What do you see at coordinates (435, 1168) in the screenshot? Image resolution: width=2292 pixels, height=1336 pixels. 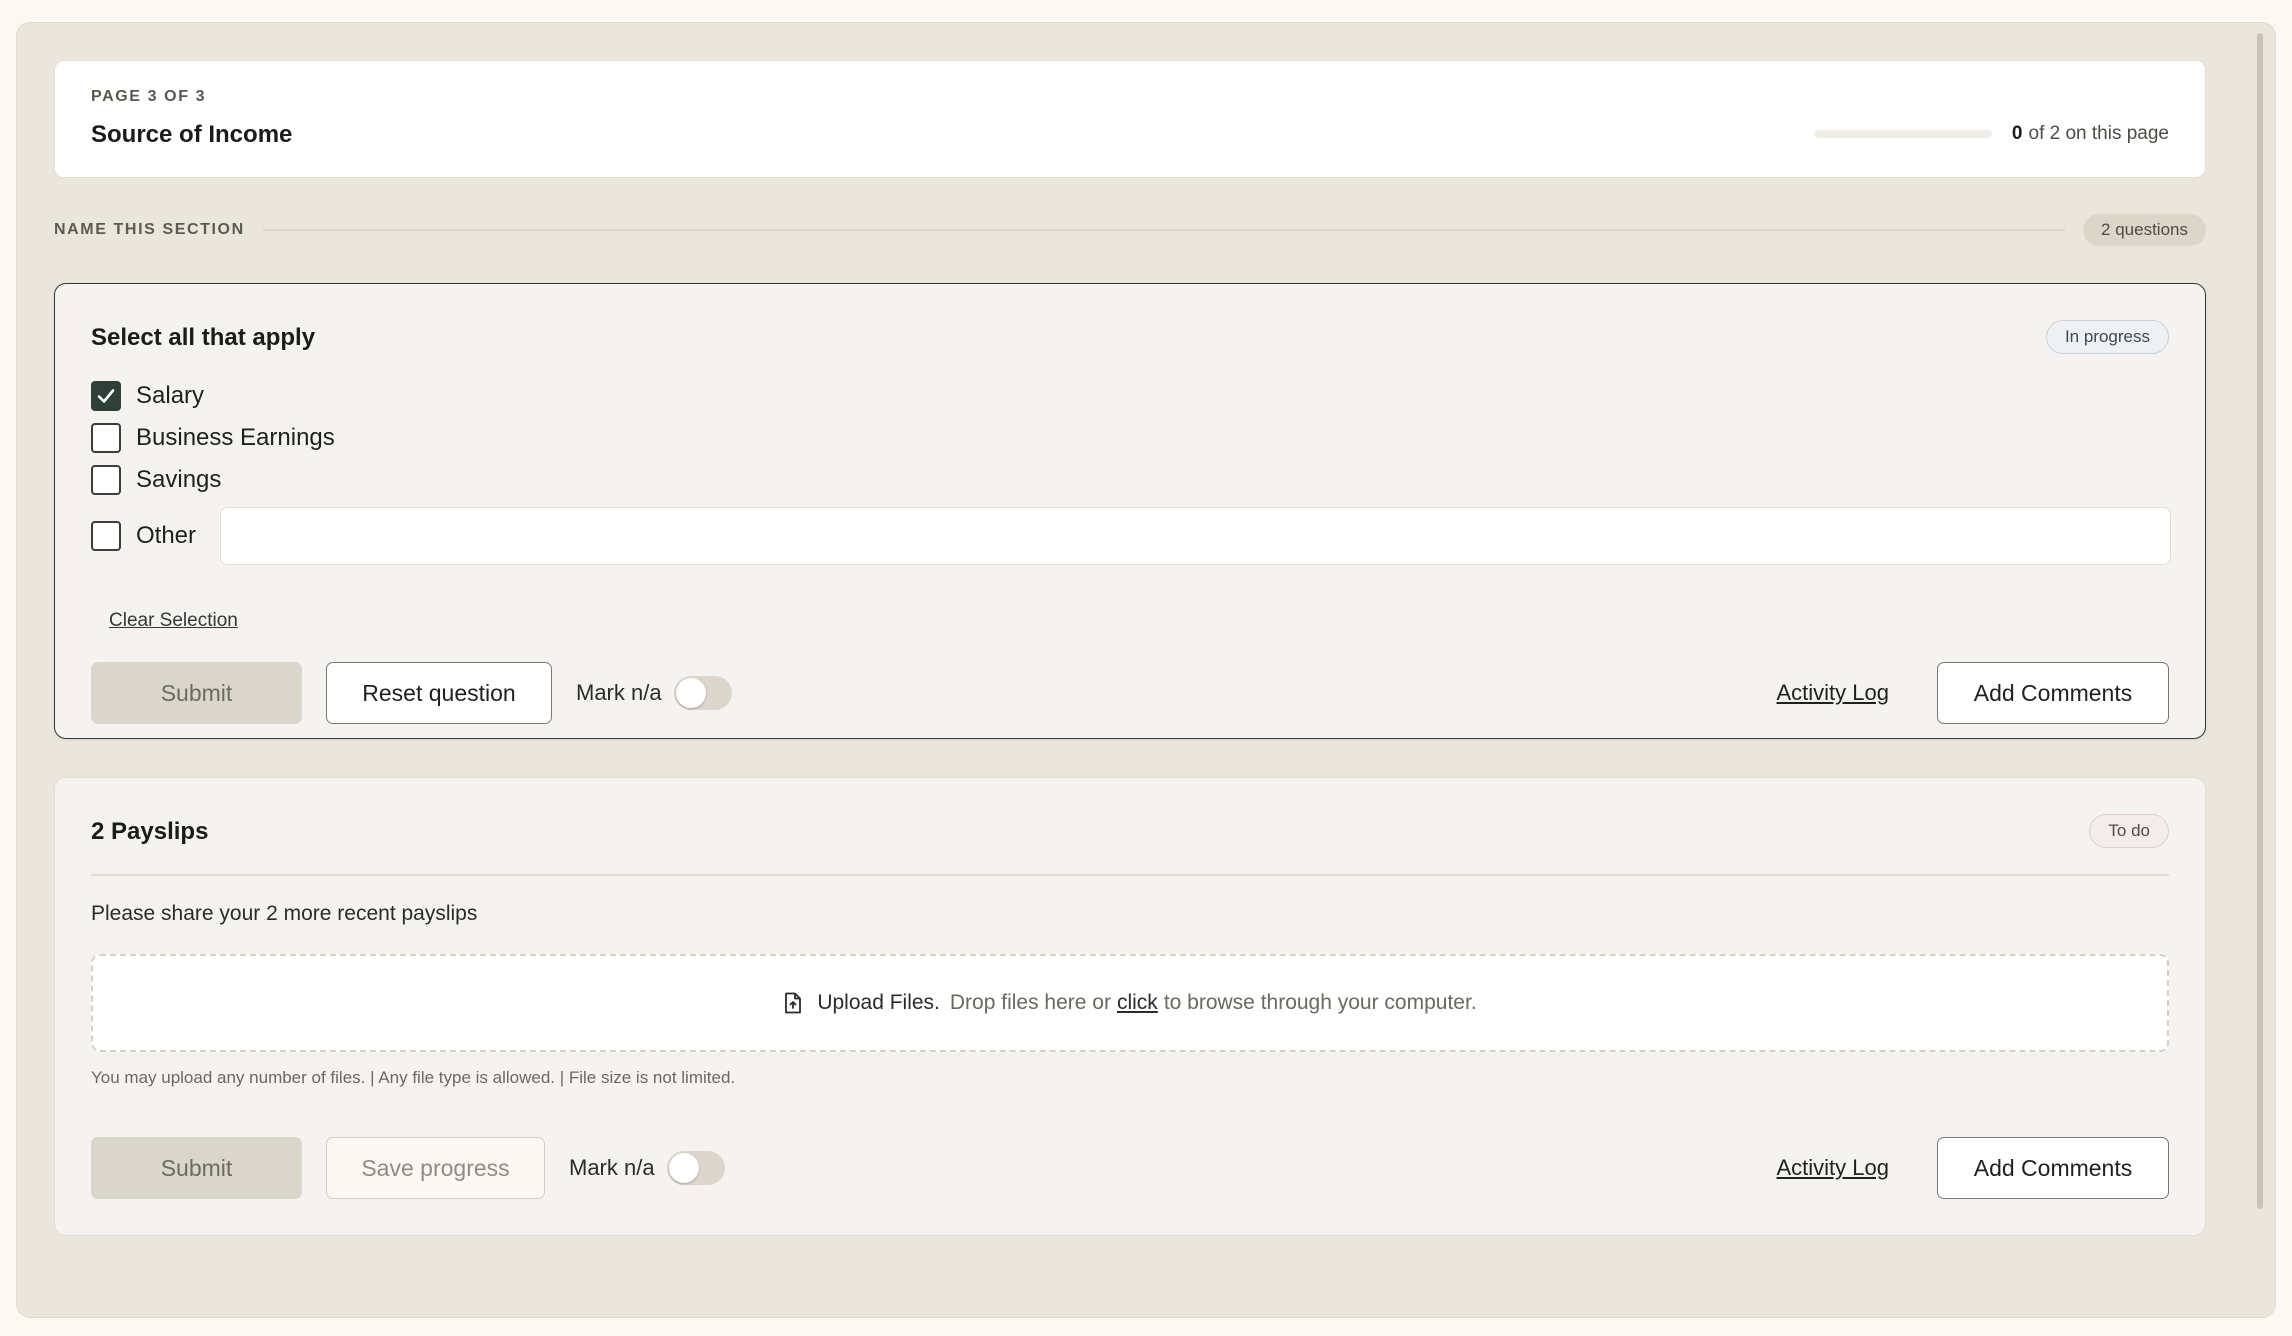 I see `save-progress-button: Save progress` at bounding box center [435, 1168].